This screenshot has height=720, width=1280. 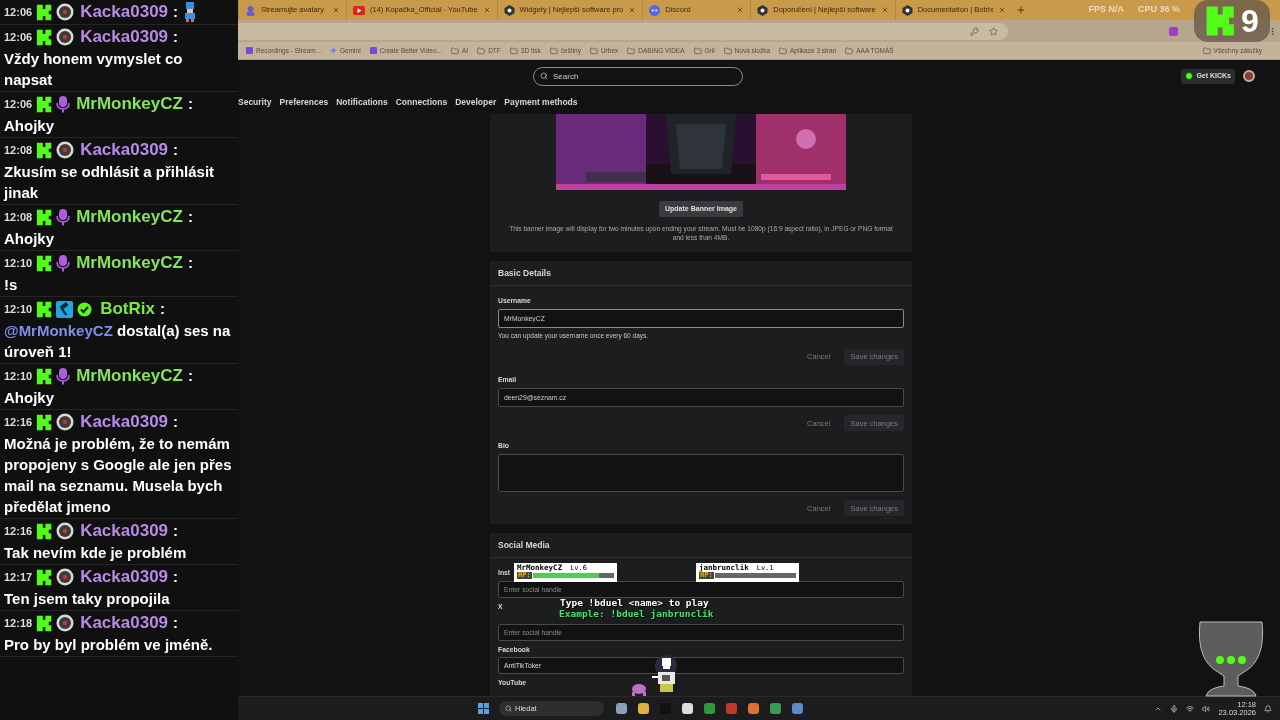 What do you see at coordinates (634, 602) in the screenshot?
I see `duel-instruction: Type !bduel <name> to play` at bounding box center [634, 602].